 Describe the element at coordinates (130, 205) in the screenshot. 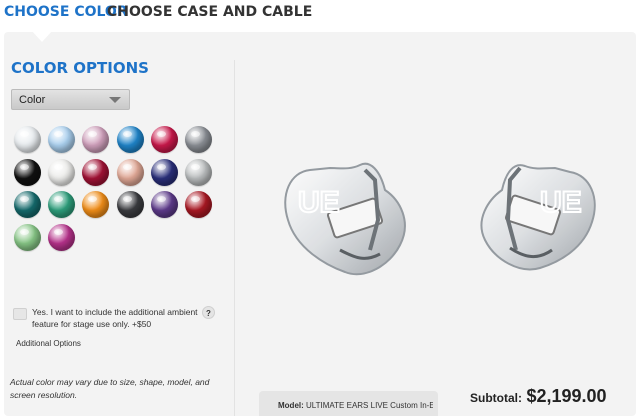

I see `color-swatch-charcoal` at that location.